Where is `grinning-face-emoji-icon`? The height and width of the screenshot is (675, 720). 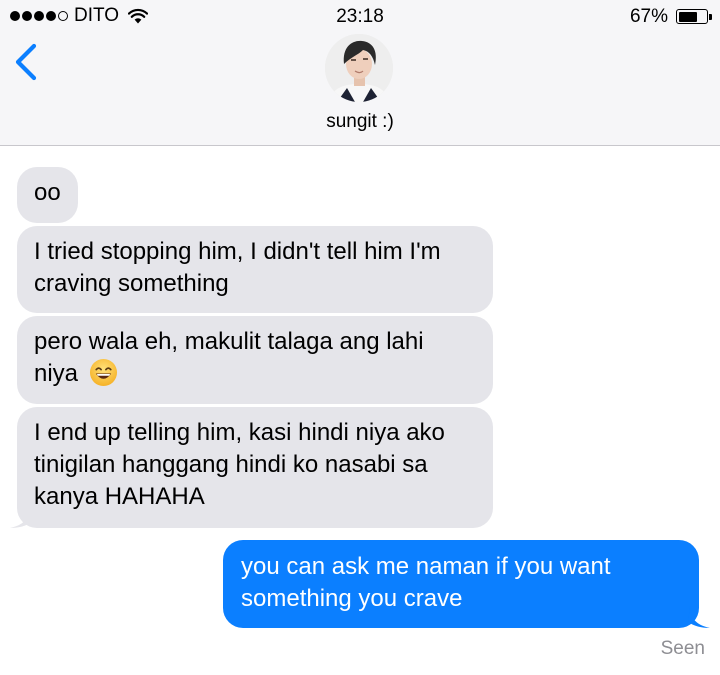 grinning-face-emoji-icon is located at coordinates (103, 372).